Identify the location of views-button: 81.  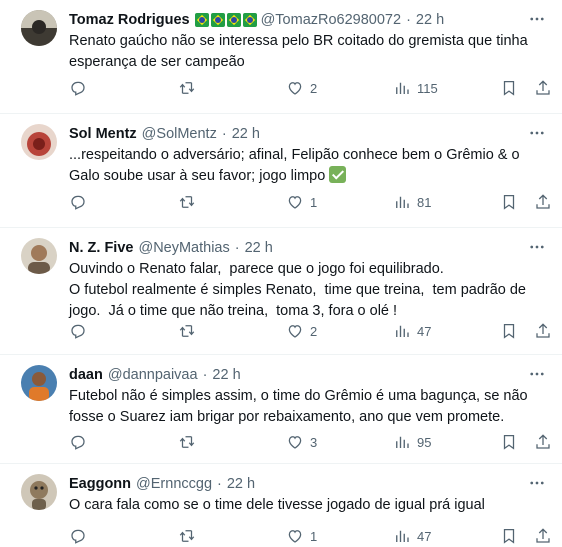
(412, 202).